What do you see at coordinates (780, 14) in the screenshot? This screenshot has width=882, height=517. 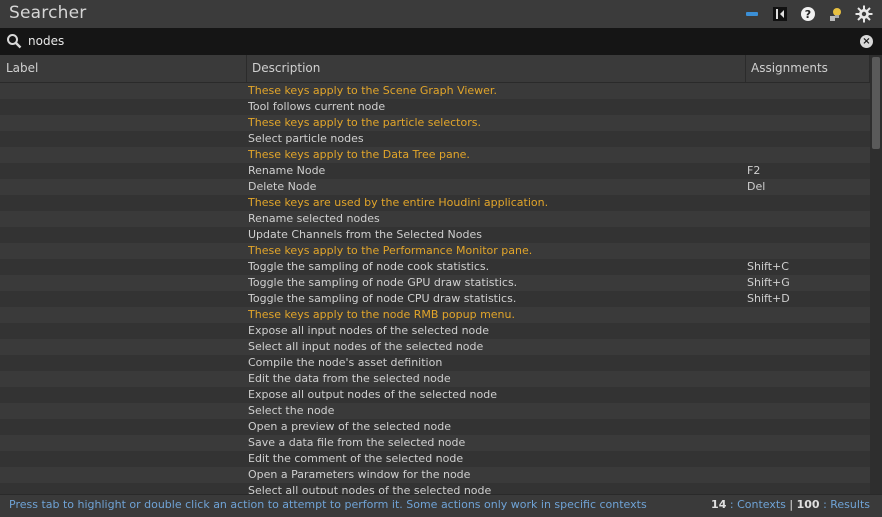 I see `dock-left-icon` at bounding box center [780, 14].